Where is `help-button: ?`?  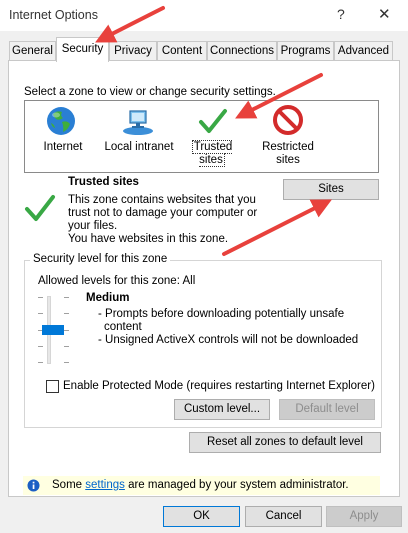 help-button: ? is located at coordinates (341, 14).